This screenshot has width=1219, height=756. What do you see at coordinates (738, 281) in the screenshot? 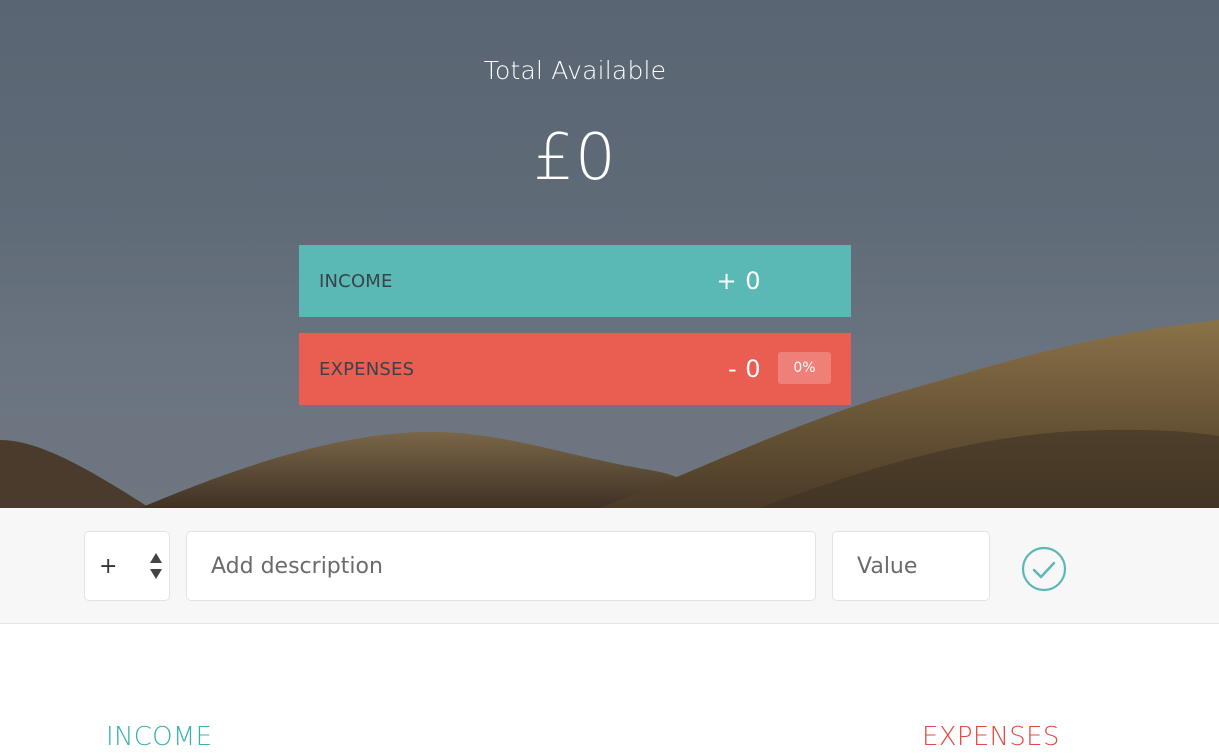
I see `income-summary-value: + 0` at bounding box center [738, 281].